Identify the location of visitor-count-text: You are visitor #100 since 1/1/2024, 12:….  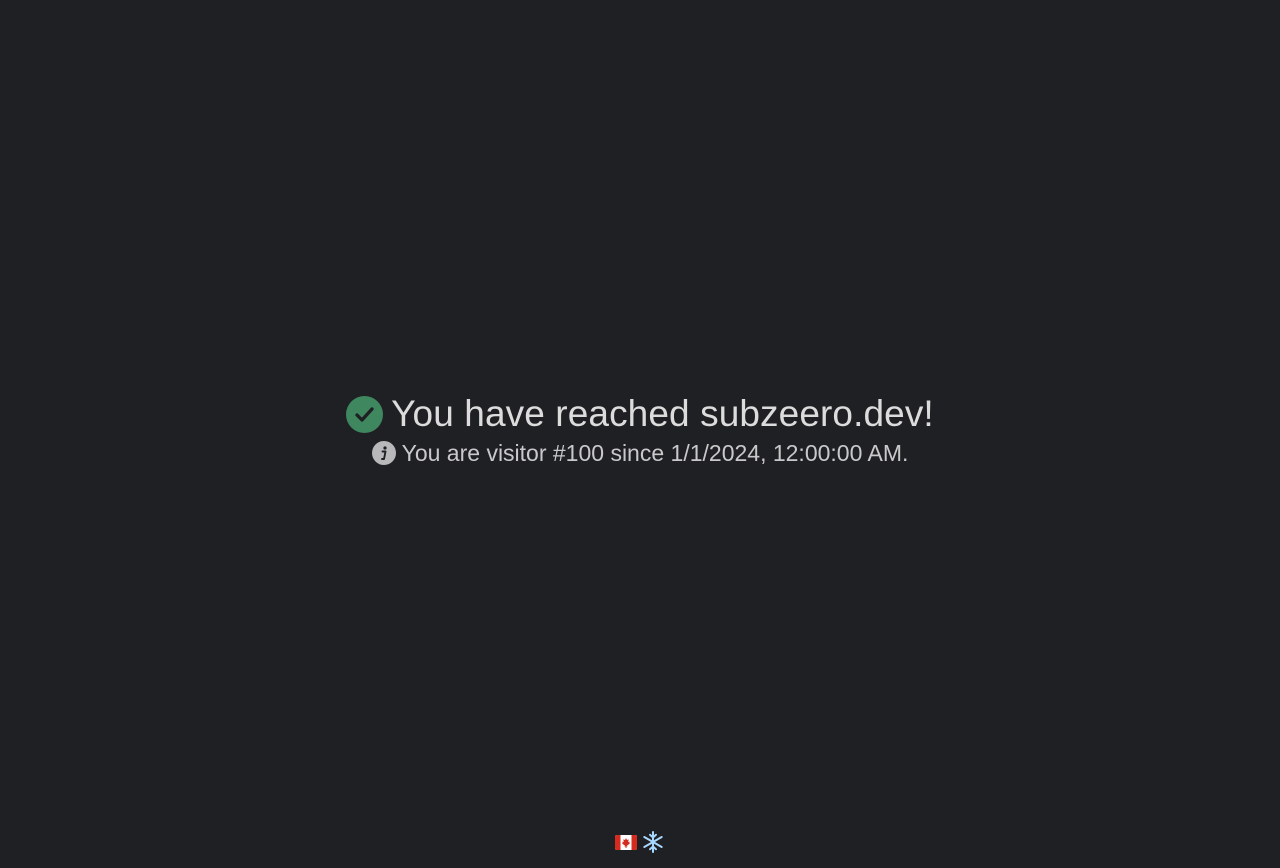
(655, 453).